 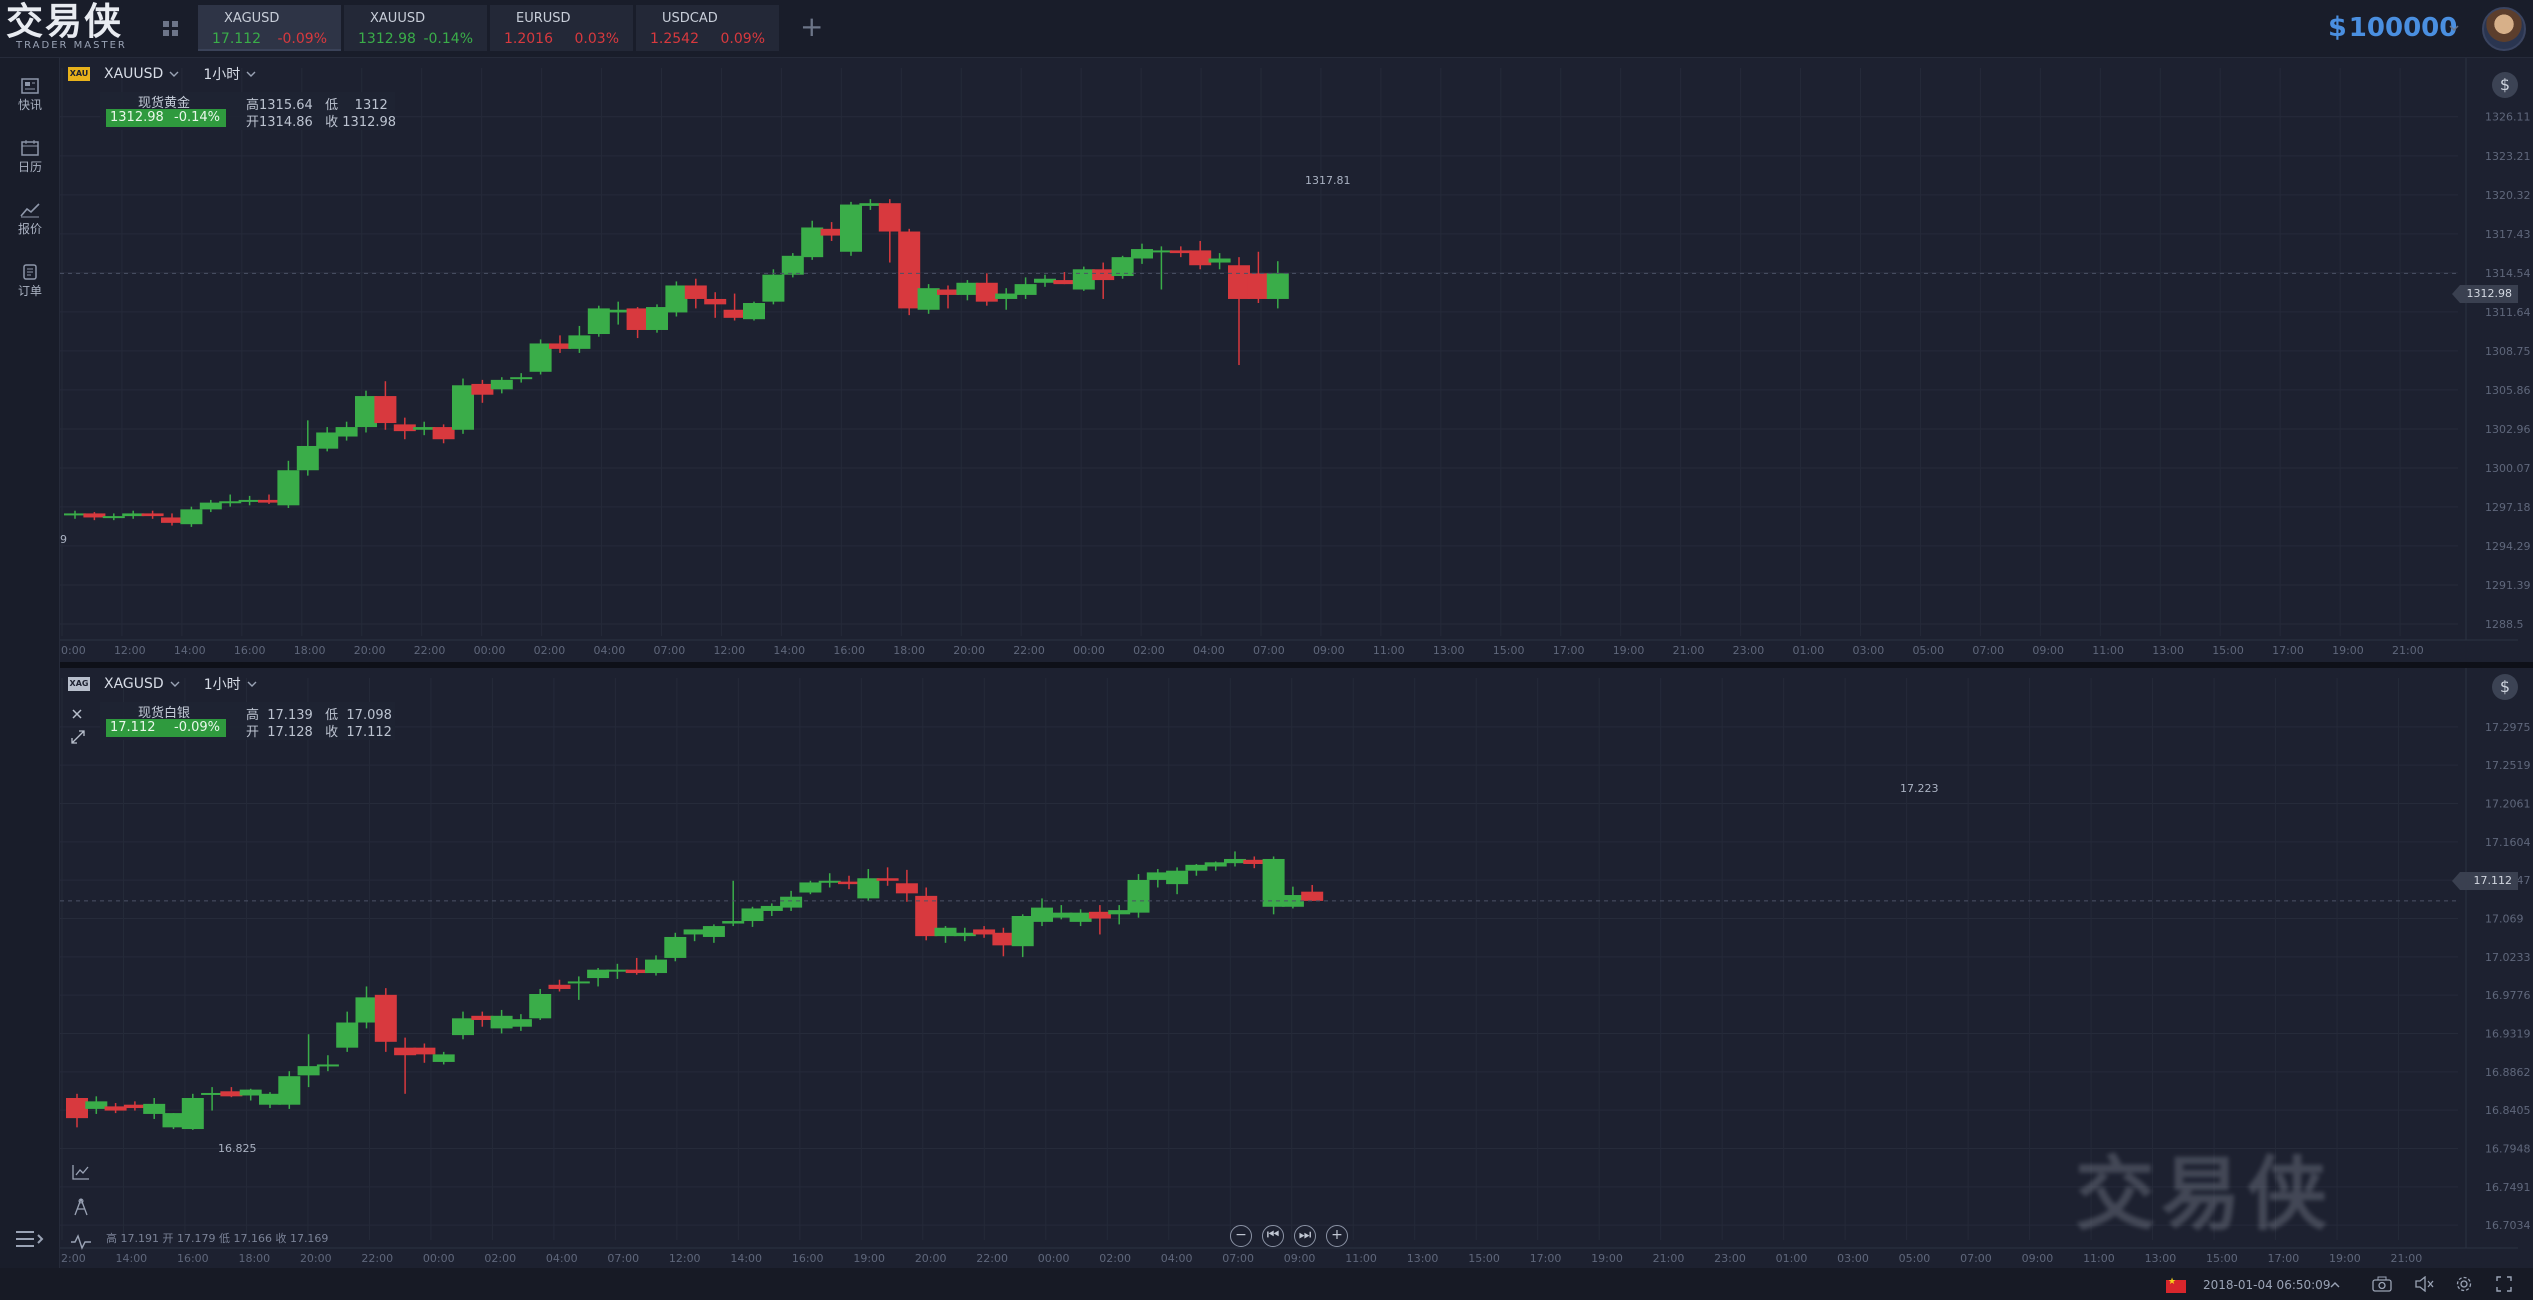 What do you see at coordinates (79, 684) in the screenshot?
I see `symbol-badge: XAG` at bounding box center [79, 684].